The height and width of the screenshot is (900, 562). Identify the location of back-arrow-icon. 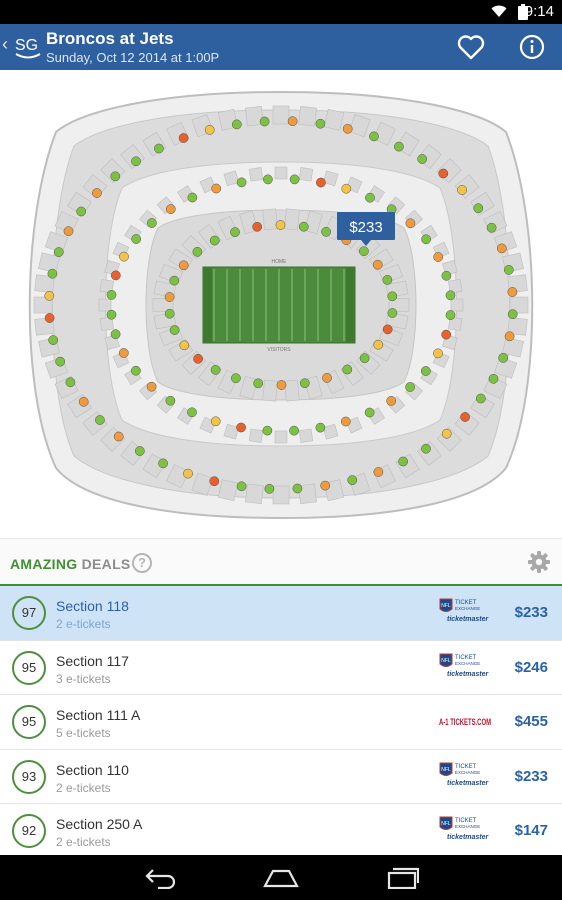
(161, 878).